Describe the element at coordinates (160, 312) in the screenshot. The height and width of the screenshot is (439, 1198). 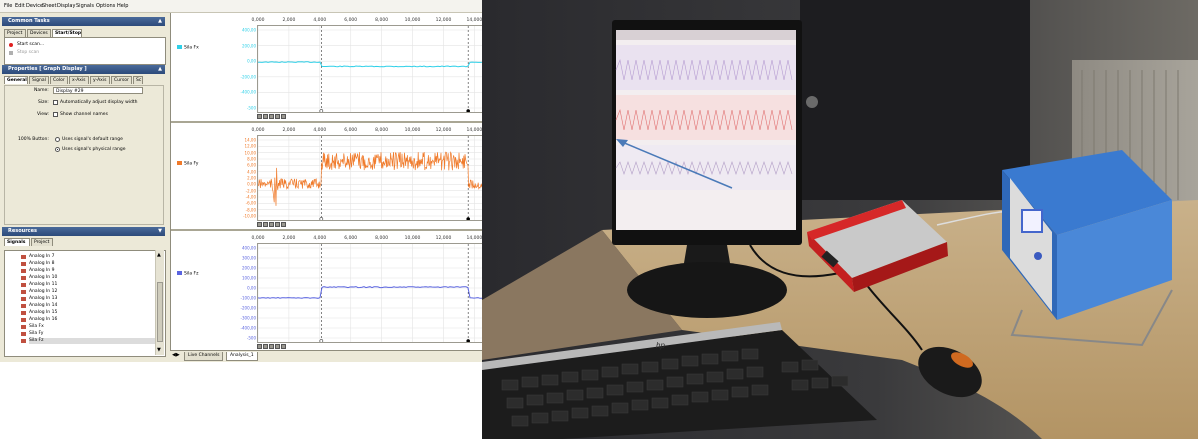
I see `scroll-thumb` at that location.